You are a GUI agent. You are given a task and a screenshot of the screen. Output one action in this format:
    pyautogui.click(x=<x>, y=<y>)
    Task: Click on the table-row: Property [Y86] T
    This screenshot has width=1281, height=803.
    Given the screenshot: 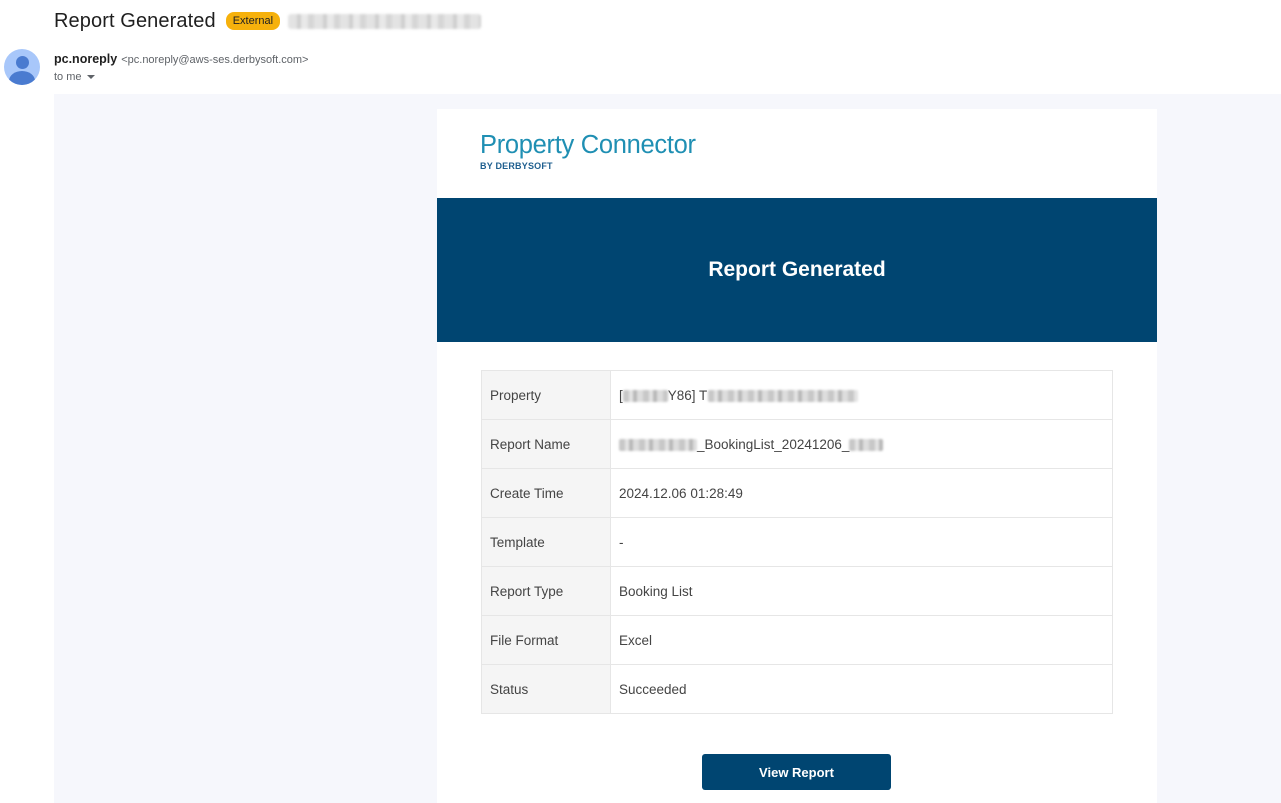 What is the action you would take?
    pyautogui.click(x=797, y=395)
    